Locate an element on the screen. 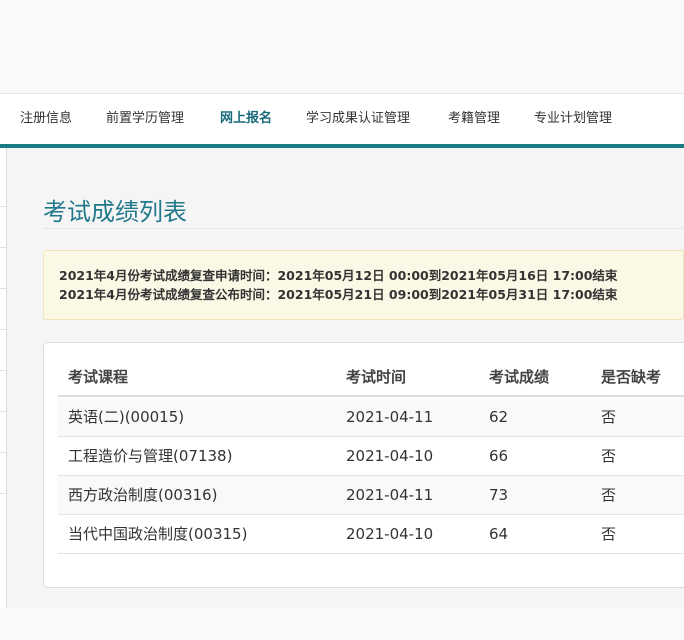 The height and width of the screenshot is (640, 684). course-name: 工程造价与管理(07138) is located at coordinates (150, 456).